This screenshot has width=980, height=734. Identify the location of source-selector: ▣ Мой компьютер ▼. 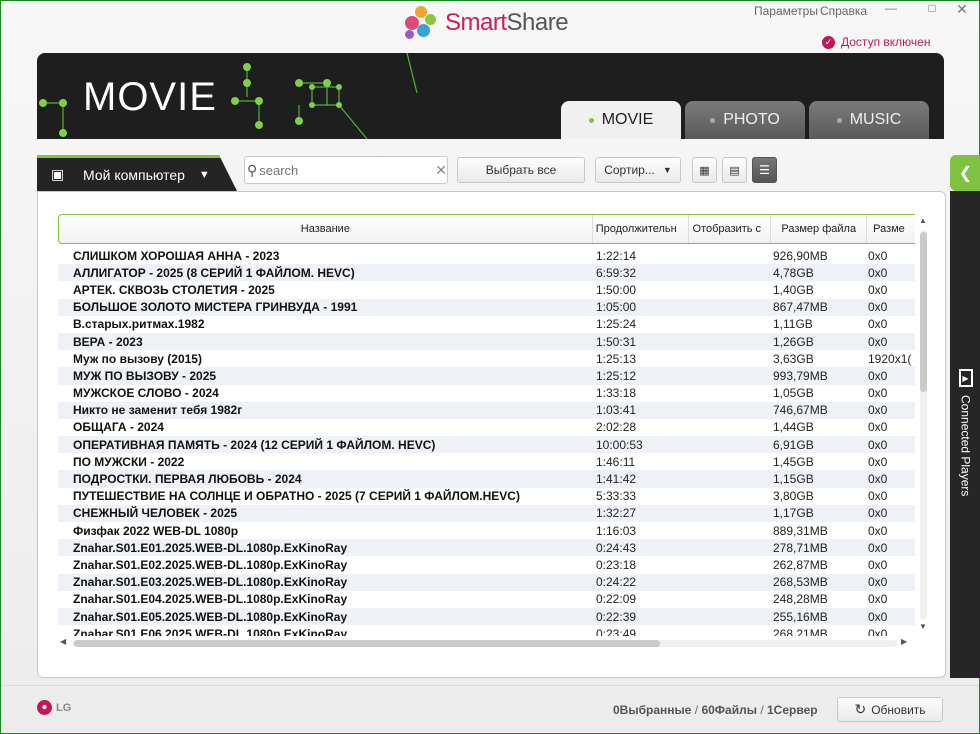
(137, 173).